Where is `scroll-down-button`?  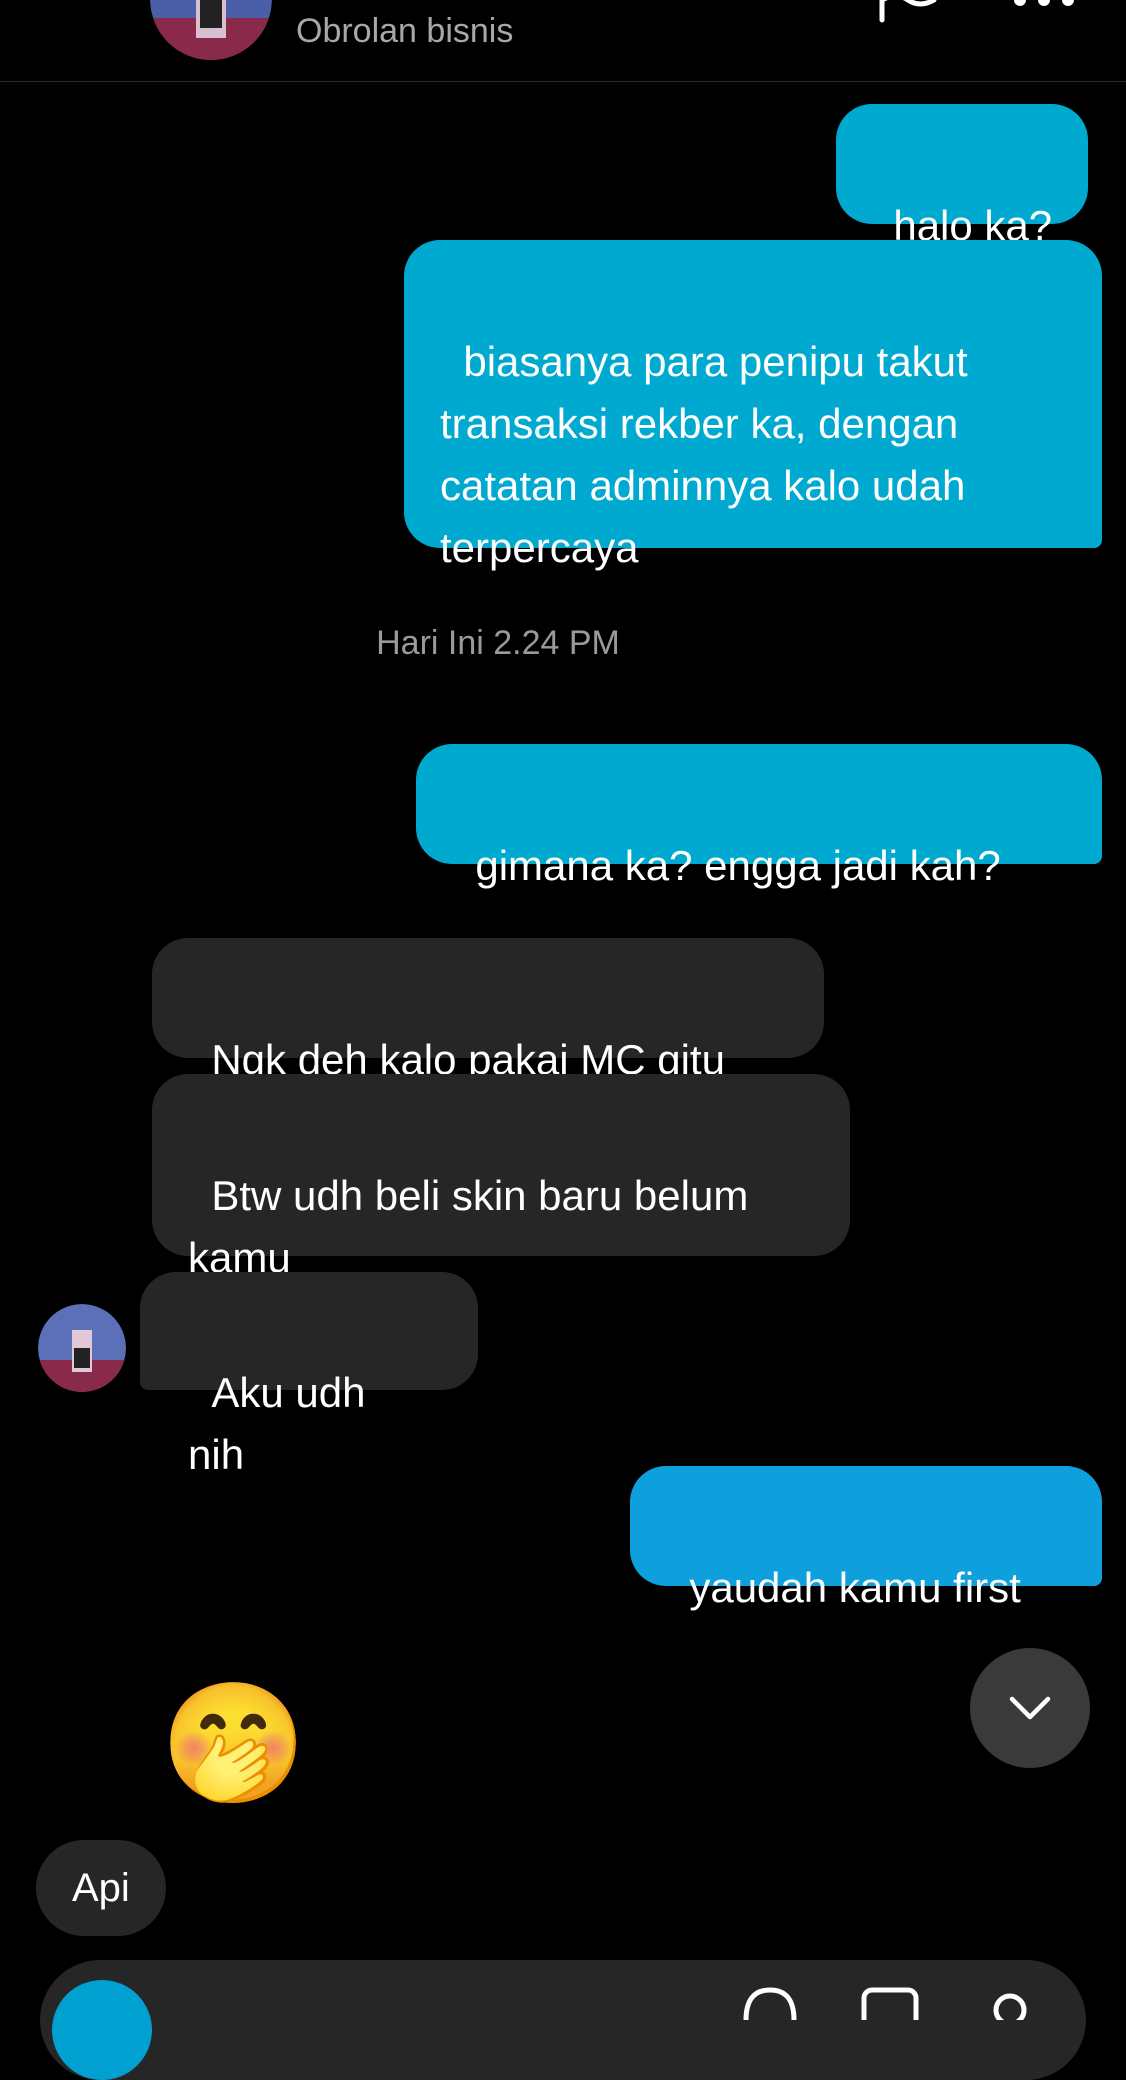 scroll-down-button is located at coordinates (1030, 1708).